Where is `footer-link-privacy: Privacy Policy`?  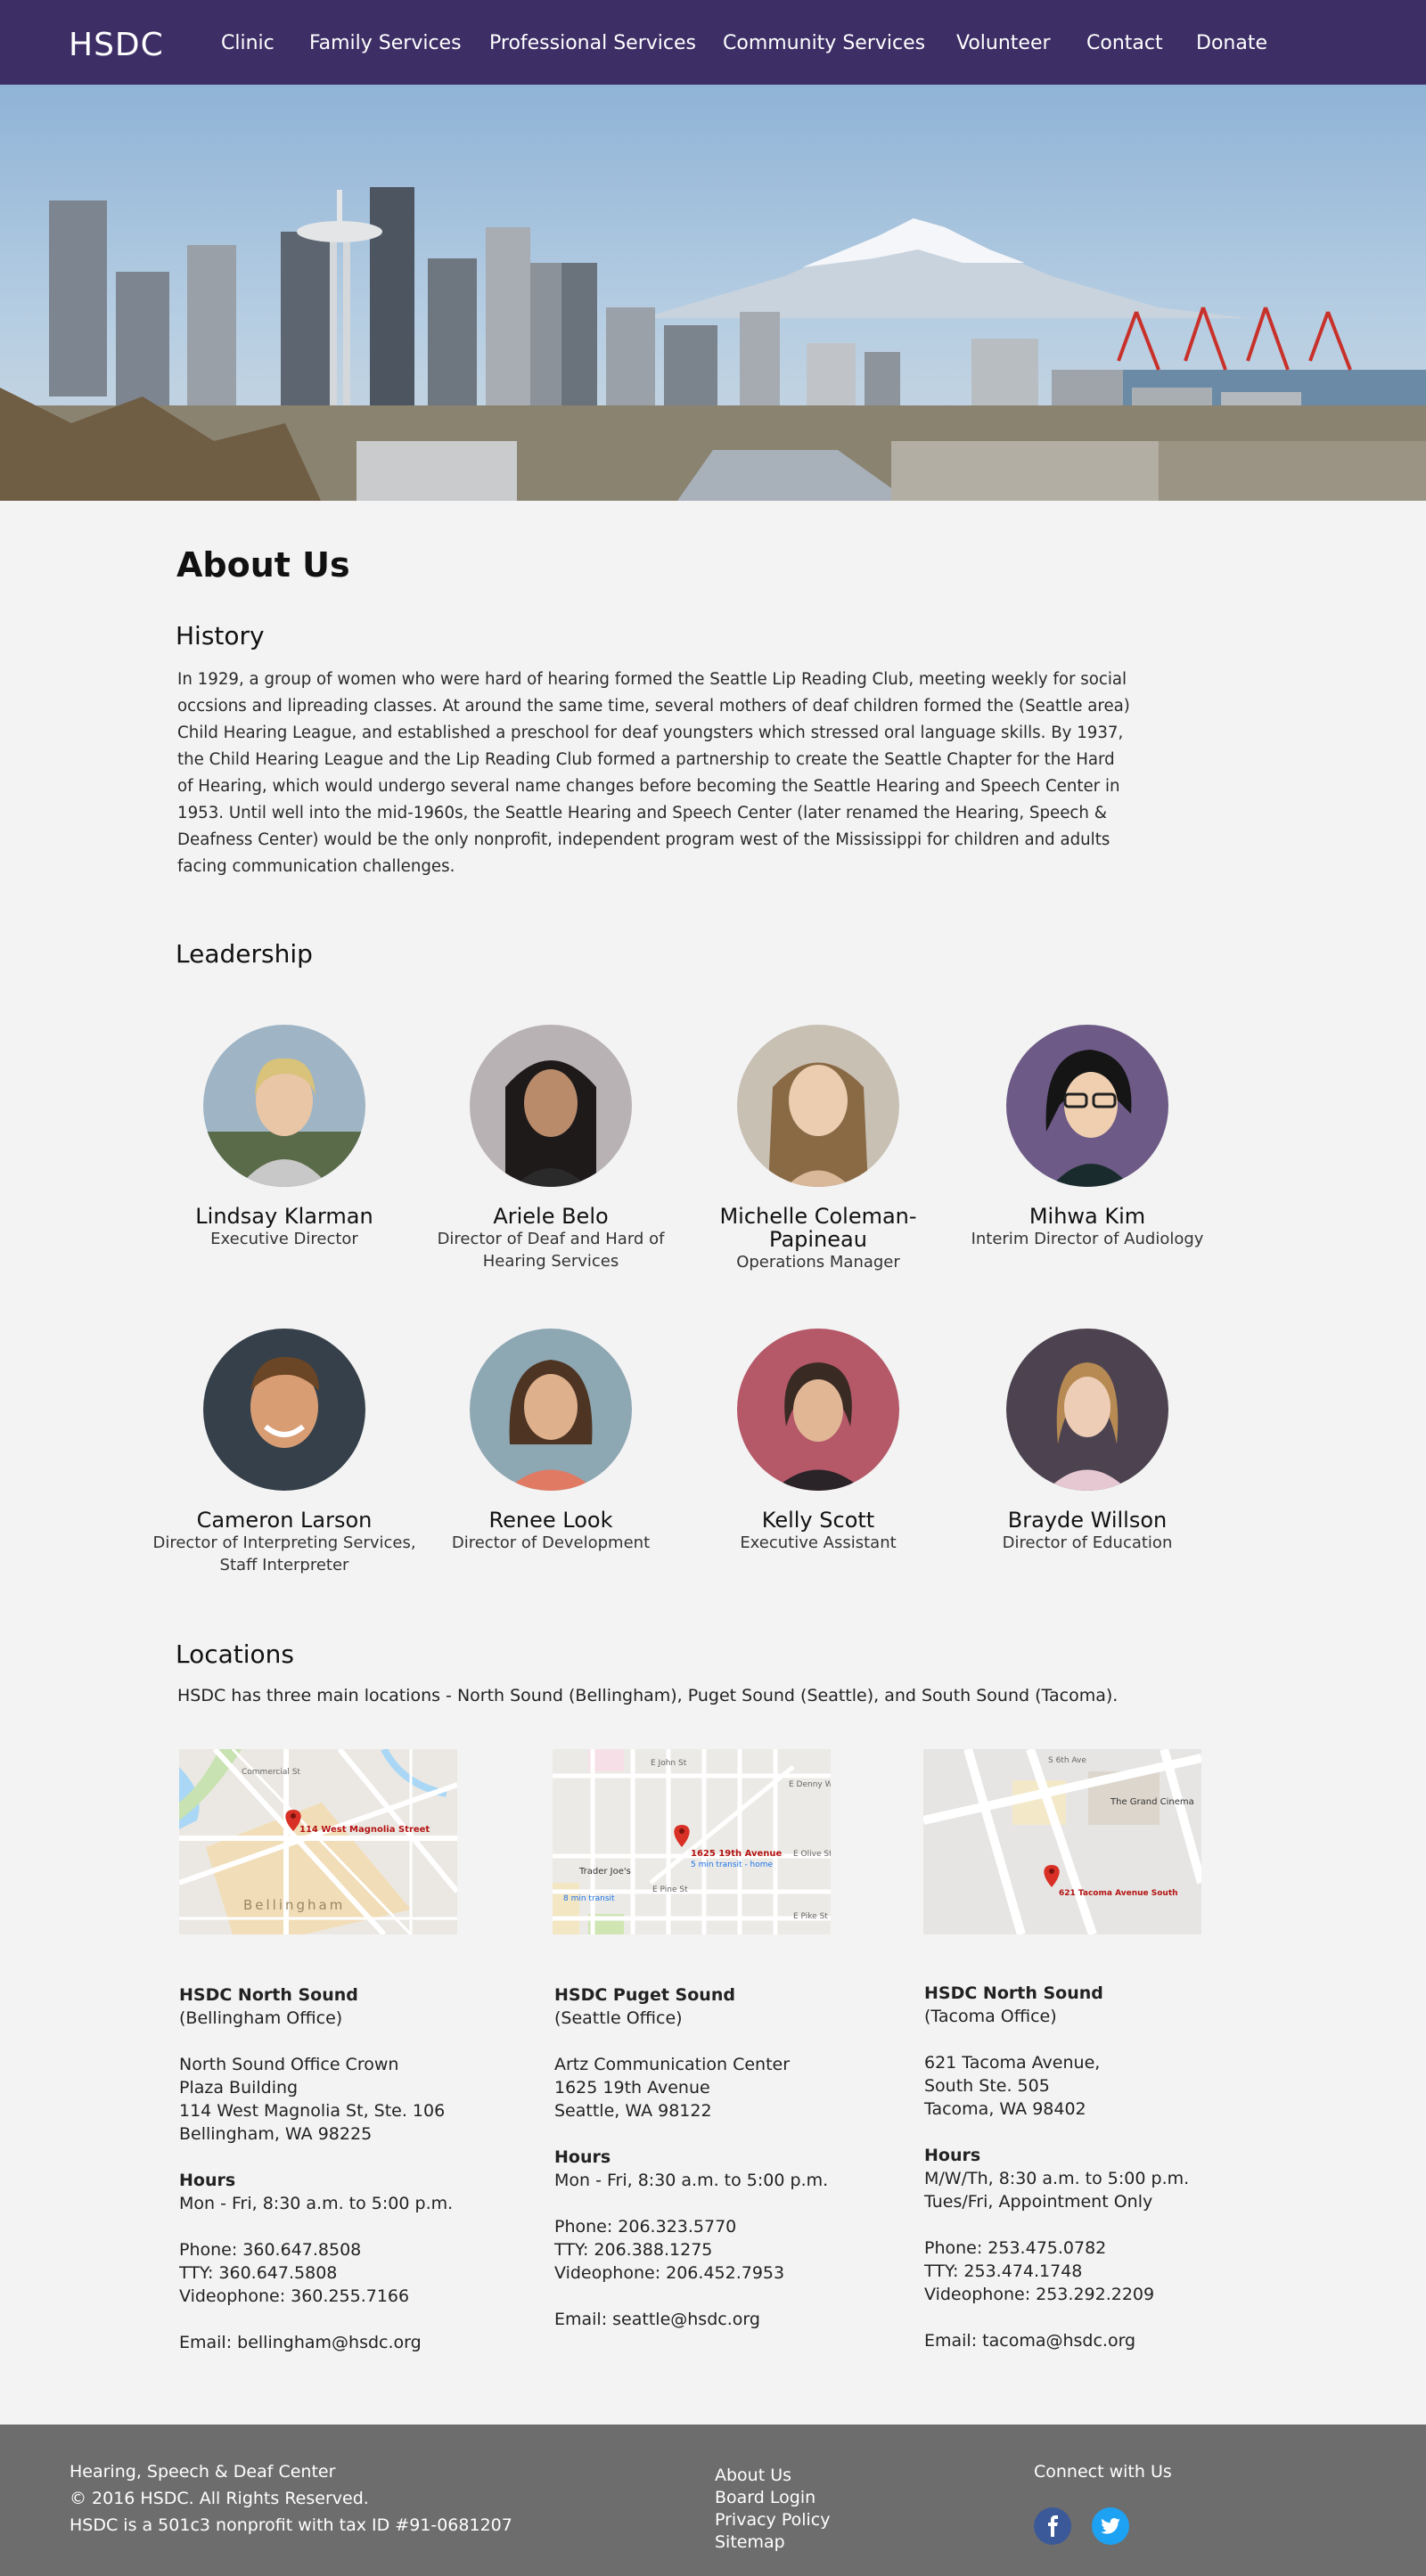 footer-link-privacy: Privacy Policy is located at coordinates (772, 2520).